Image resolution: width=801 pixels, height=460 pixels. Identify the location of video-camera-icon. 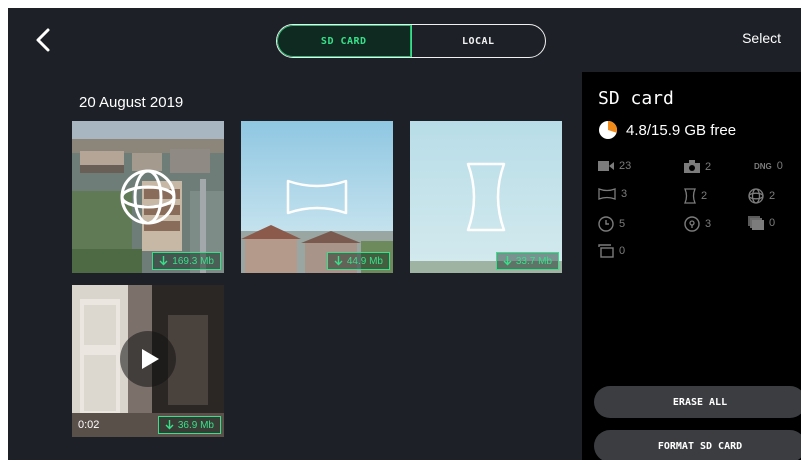
(606, 166).